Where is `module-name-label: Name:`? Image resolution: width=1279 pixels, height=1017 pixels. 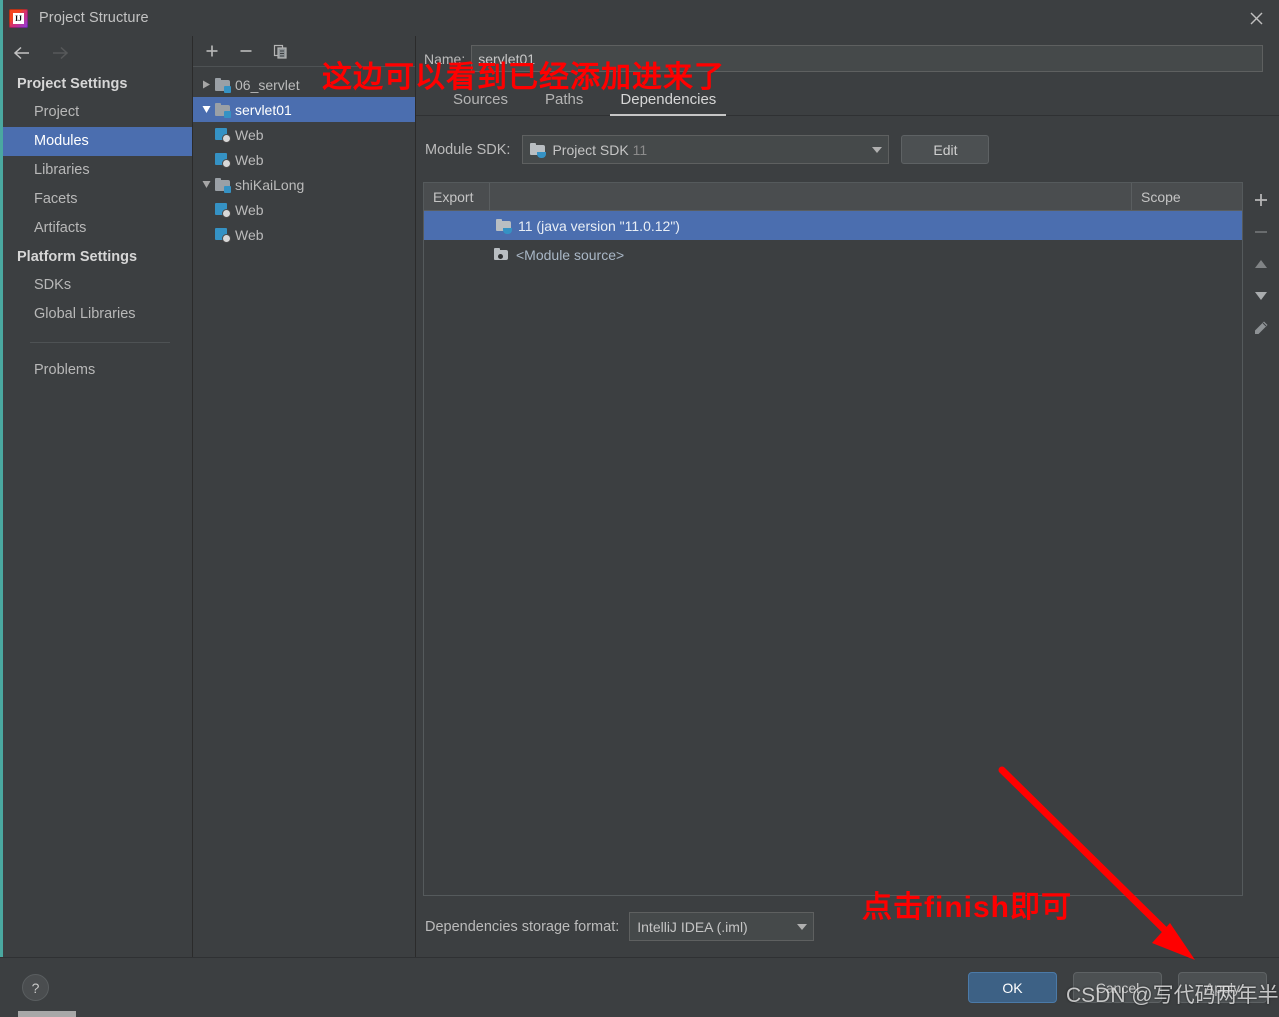
module-name-label: Name: is located at coordinates (445, 58).